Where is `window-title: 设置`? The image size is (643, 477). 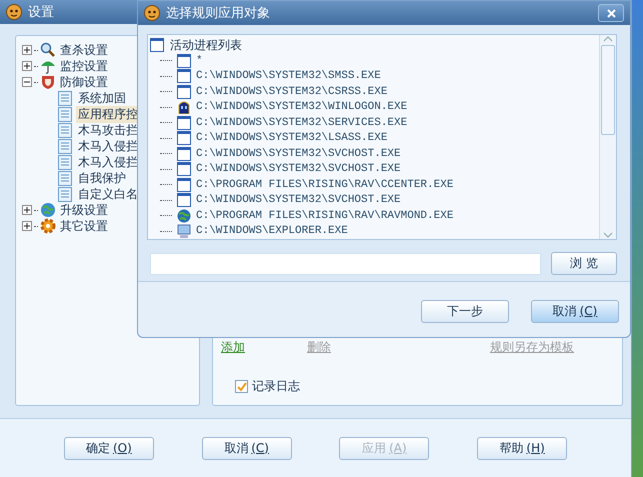
window-title: 设置 is located at coordinates (41, 12).